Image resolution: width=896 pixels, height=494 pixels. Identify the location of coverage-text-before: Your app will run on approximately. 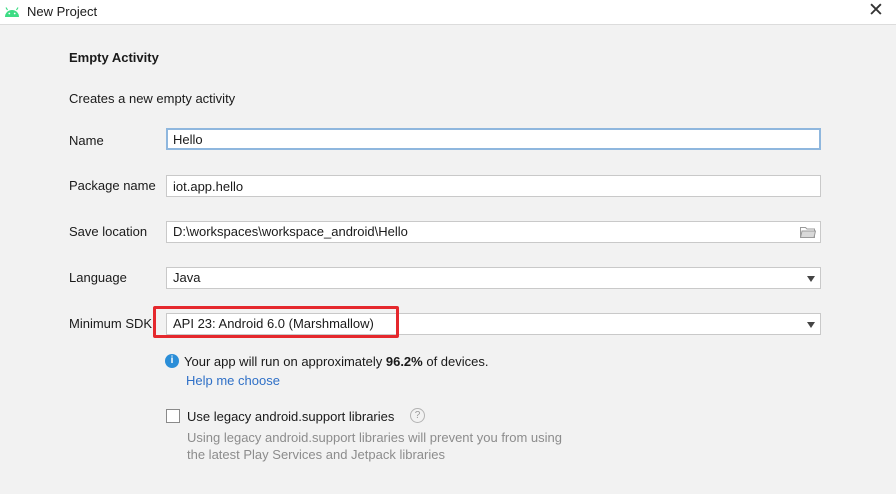
(285, 361).